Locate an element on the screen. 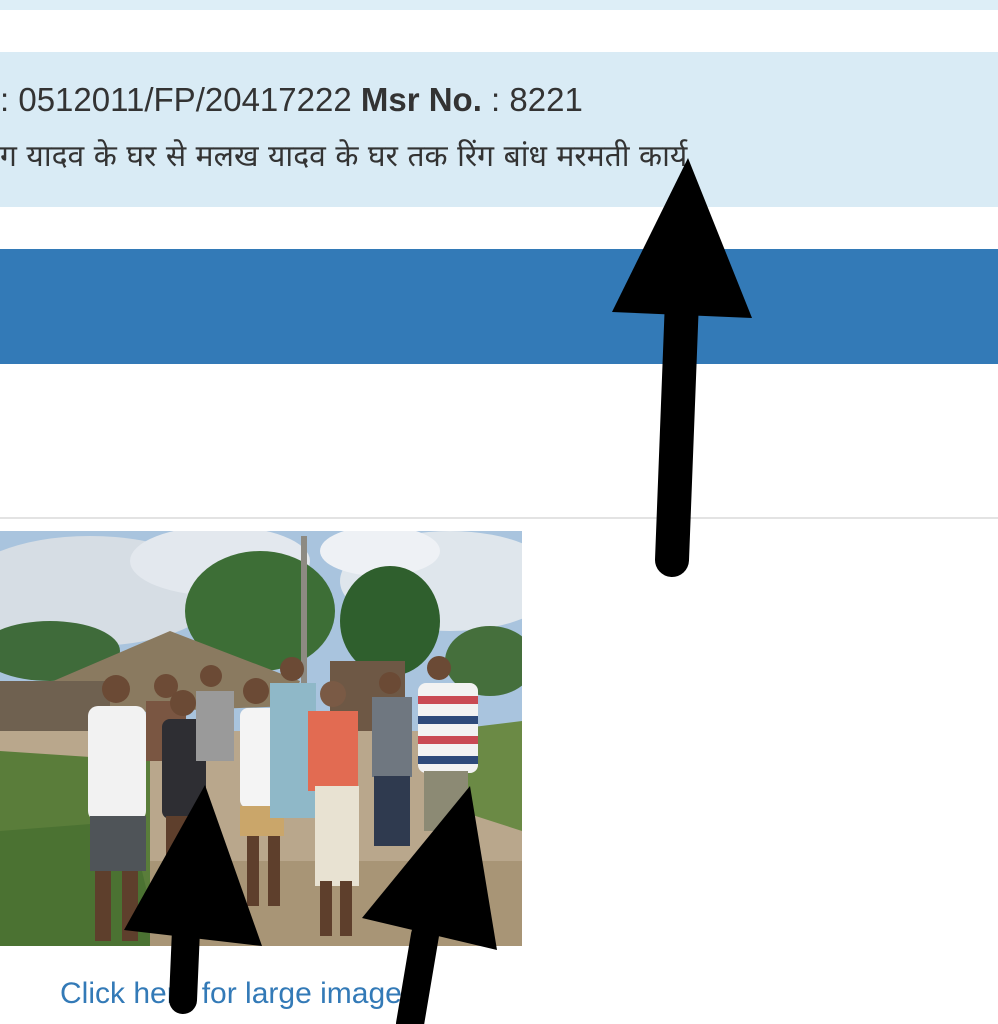 Image resolution: width=998 pixels, height=1024 pixels. divider is located at coordinates (499, 518).